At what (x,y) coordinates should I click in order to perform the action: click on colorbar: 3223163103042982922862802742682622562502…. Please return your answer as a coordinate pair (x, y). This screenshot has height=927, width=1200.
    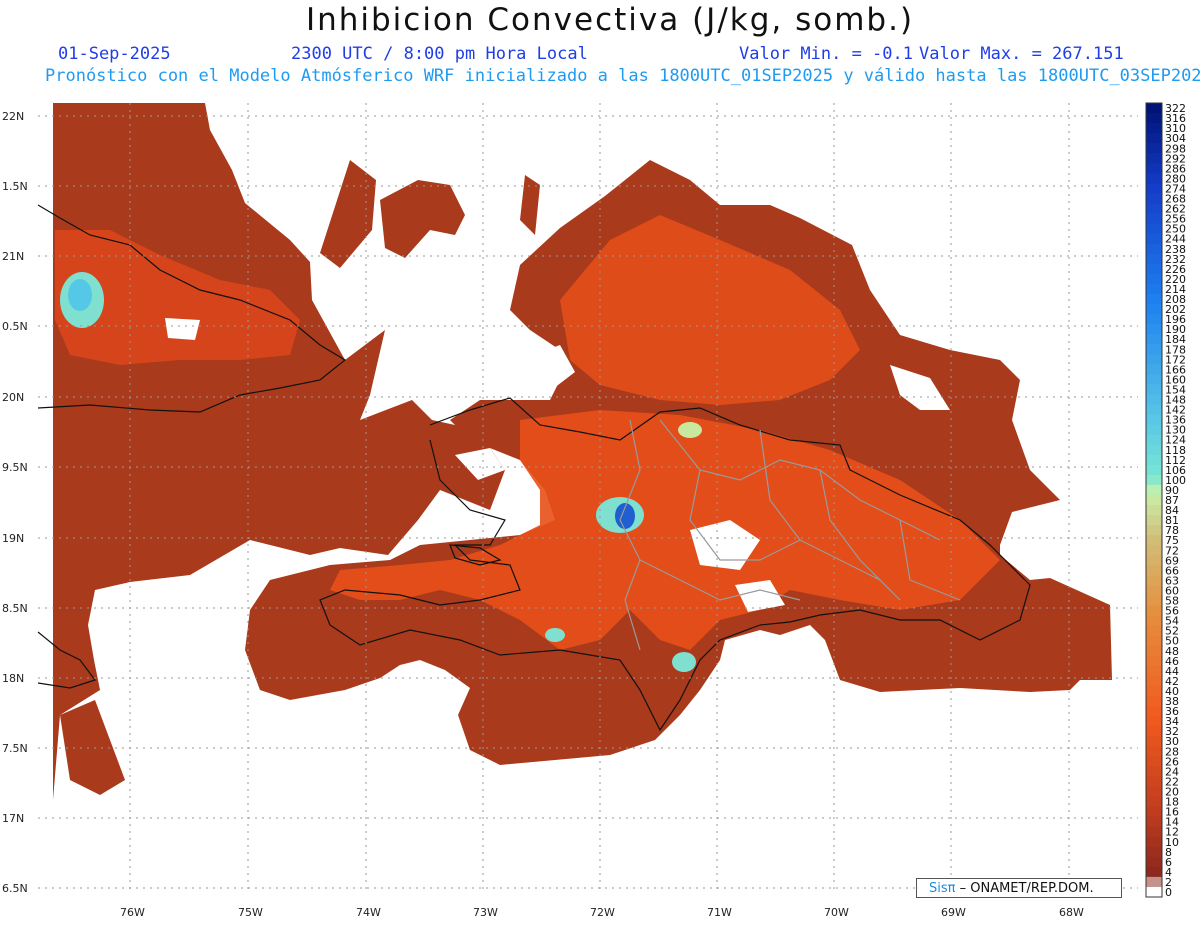
    Looking at the image, I should click on (1165, 500).